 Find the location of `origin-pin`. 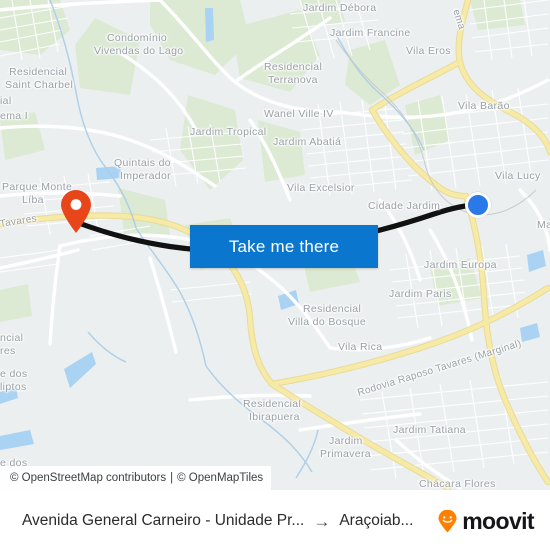

origin-pin is located at coordinates (76, 212).